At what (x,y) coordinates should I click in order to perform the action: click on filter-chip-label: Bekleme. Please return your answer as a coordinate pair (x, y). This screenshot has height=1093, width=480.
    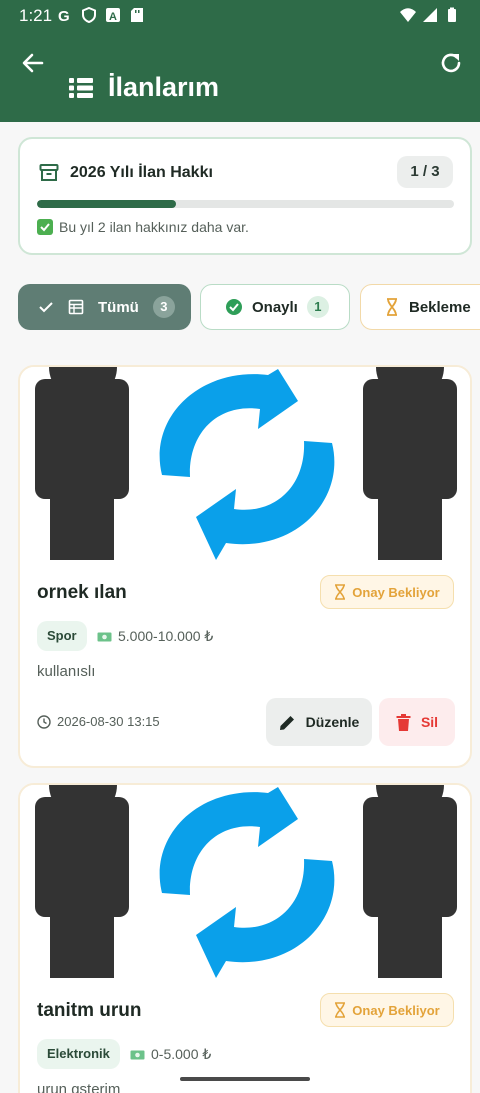
    Looking at the image, I should click on (440, 307).